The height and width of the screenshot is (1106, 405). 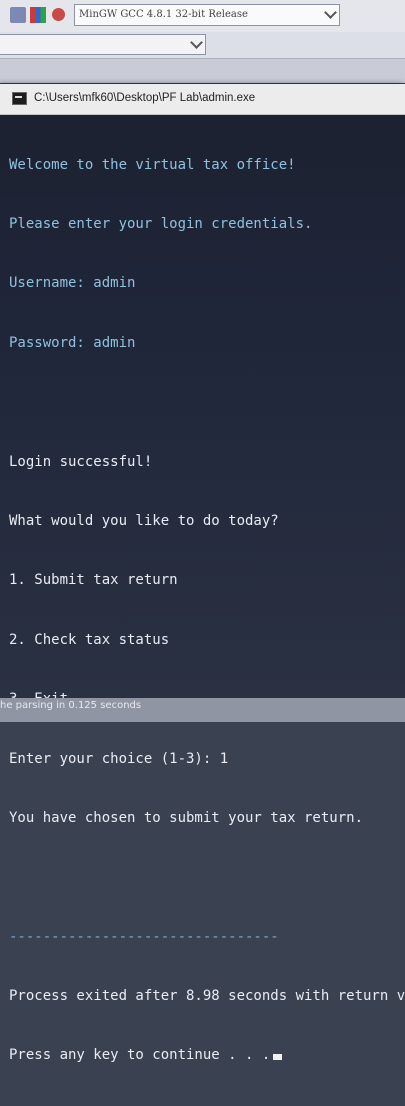 I want to click on console-line: 1. Submit tax return, so click(x=93, y=580).